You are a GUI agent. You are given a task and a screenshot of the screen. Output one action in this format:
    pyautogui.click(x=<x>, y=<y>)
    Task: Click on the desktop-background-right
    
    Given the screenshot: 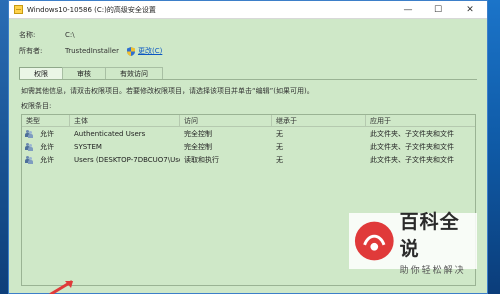 What is the action you would take?
    pyautogui.click(x=494, y=147)
    